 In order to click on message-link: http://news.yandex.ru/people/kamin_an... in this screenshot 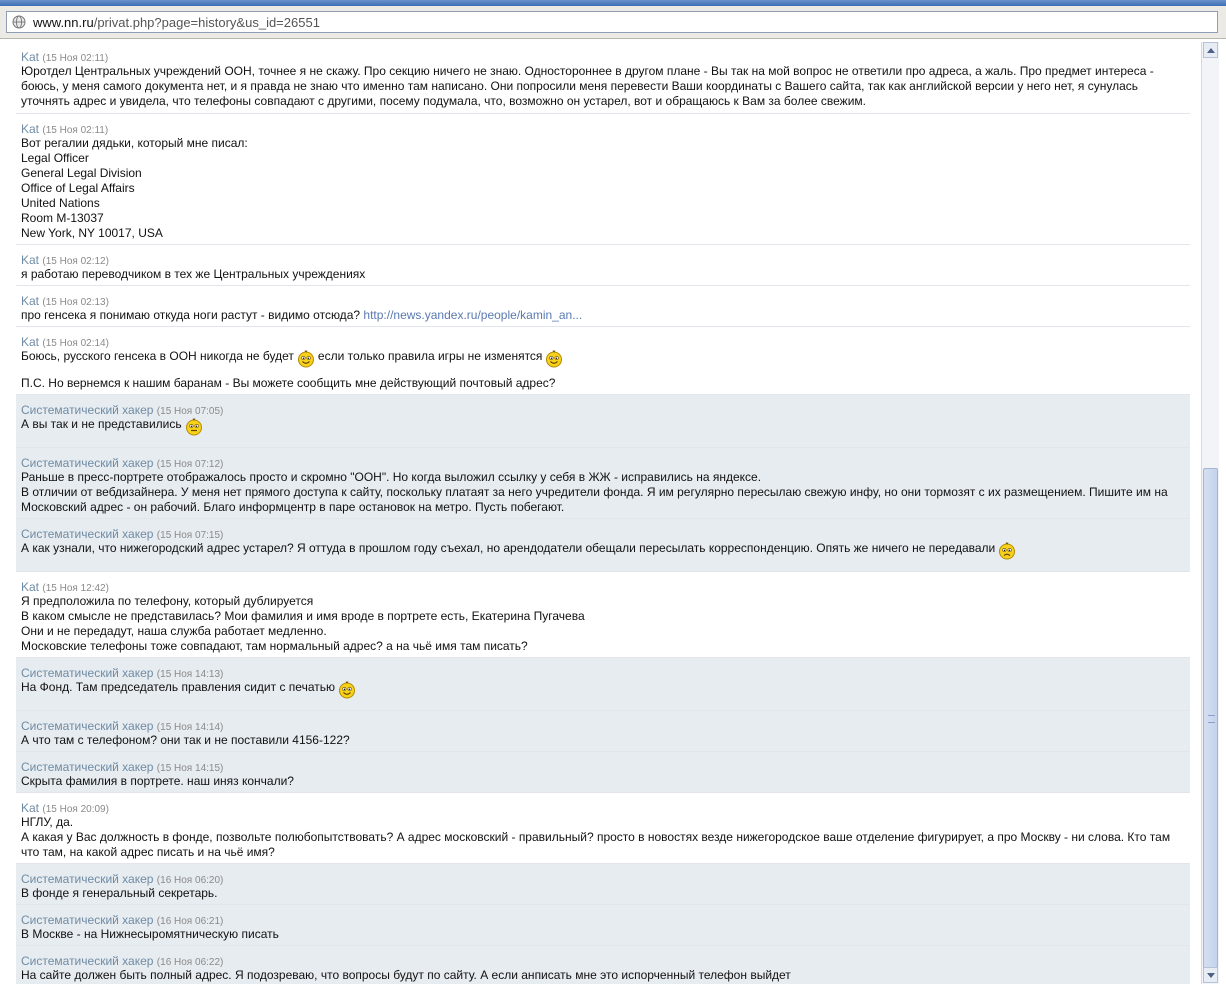, I will do `click(472, 315)`.